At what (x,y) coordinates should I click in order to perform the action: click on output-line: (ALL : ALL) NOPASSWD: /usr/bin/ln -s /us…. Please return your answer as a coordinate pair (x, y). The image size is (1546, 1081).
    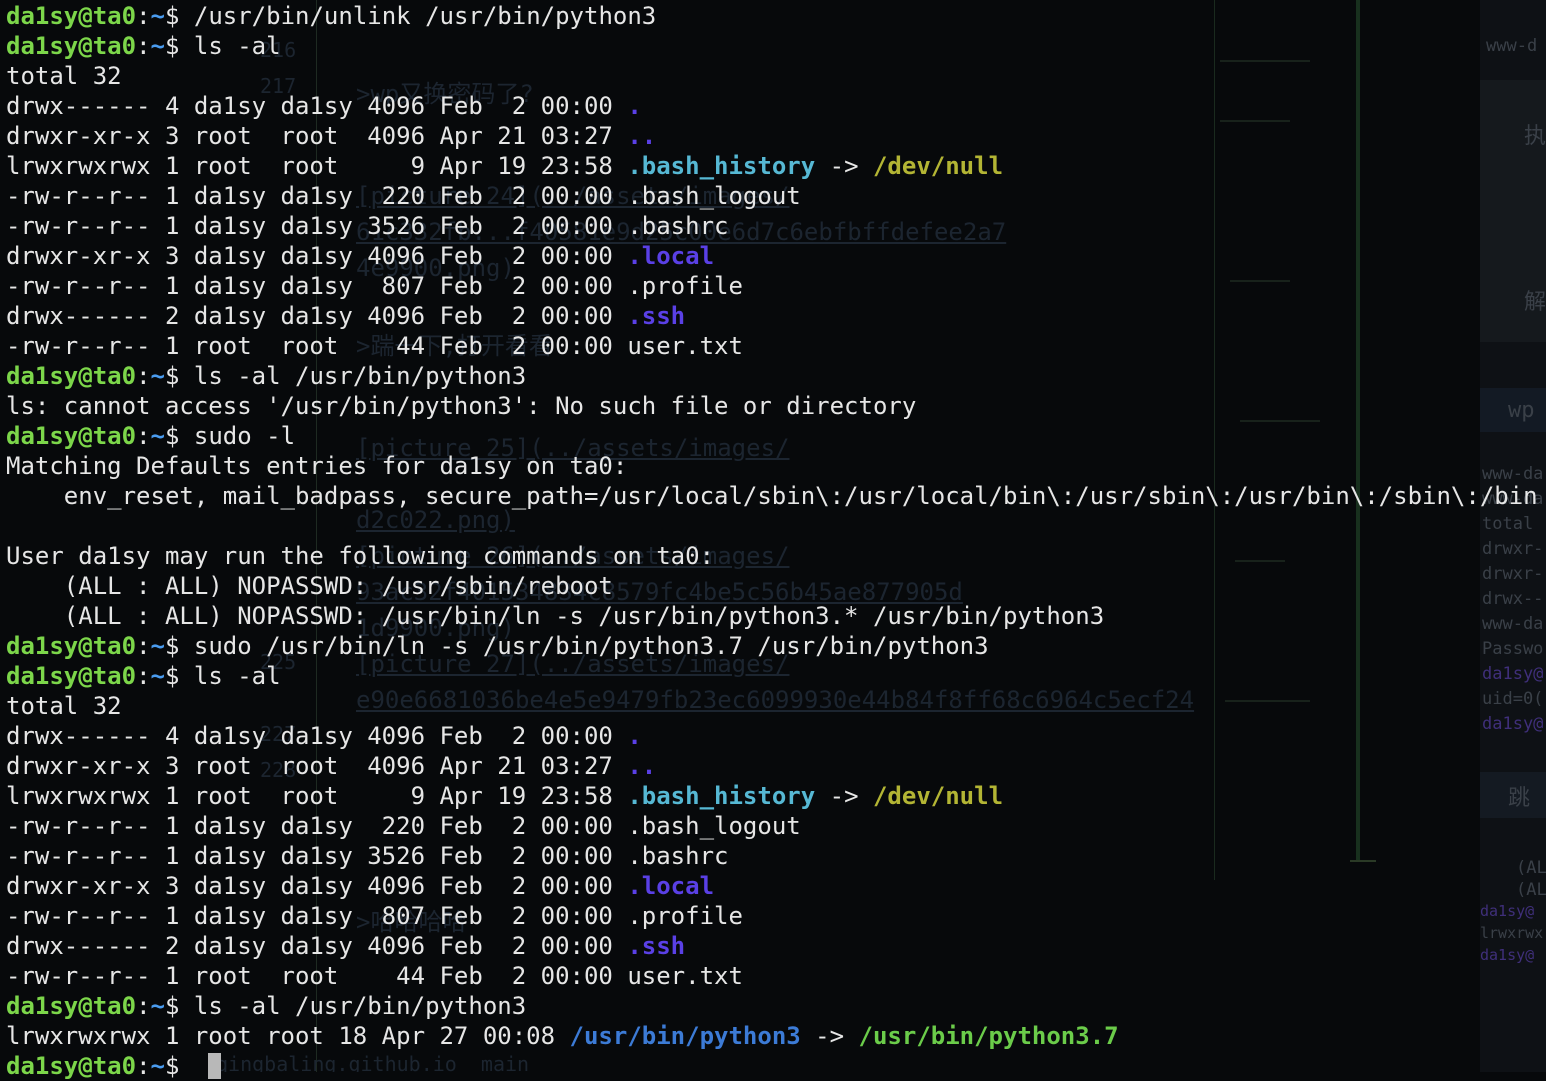
    Looking at the image, I should click on (776, 616).